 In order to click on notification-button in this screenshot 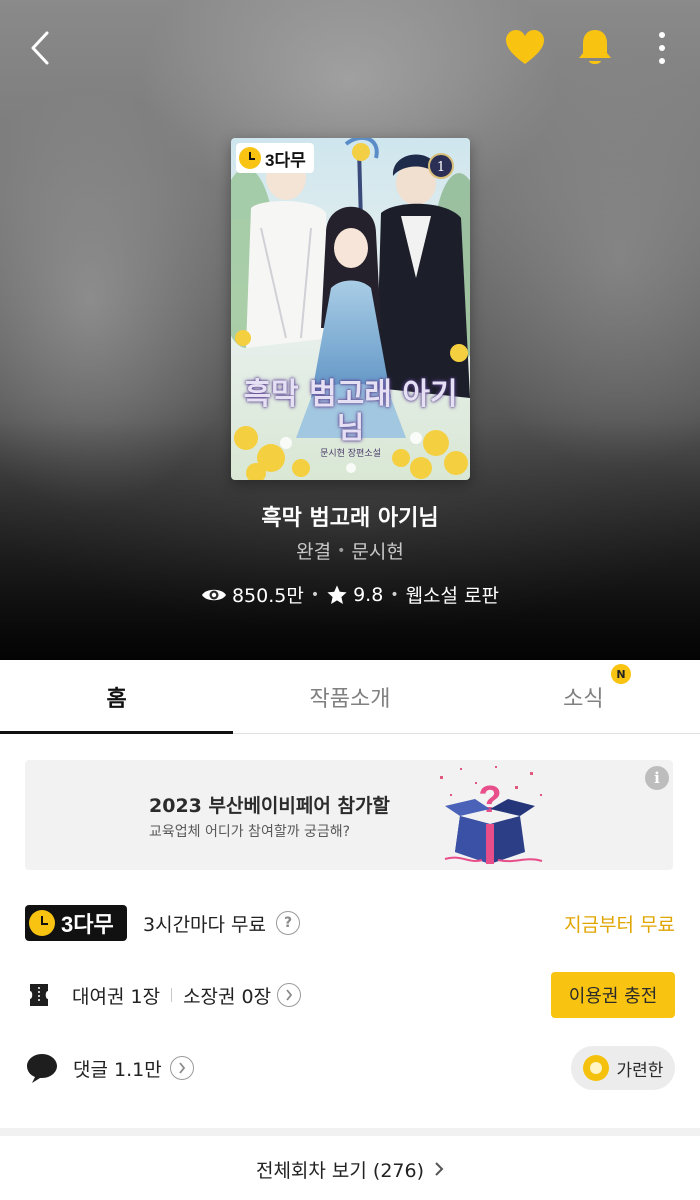, I will do `click(595, 48)`.